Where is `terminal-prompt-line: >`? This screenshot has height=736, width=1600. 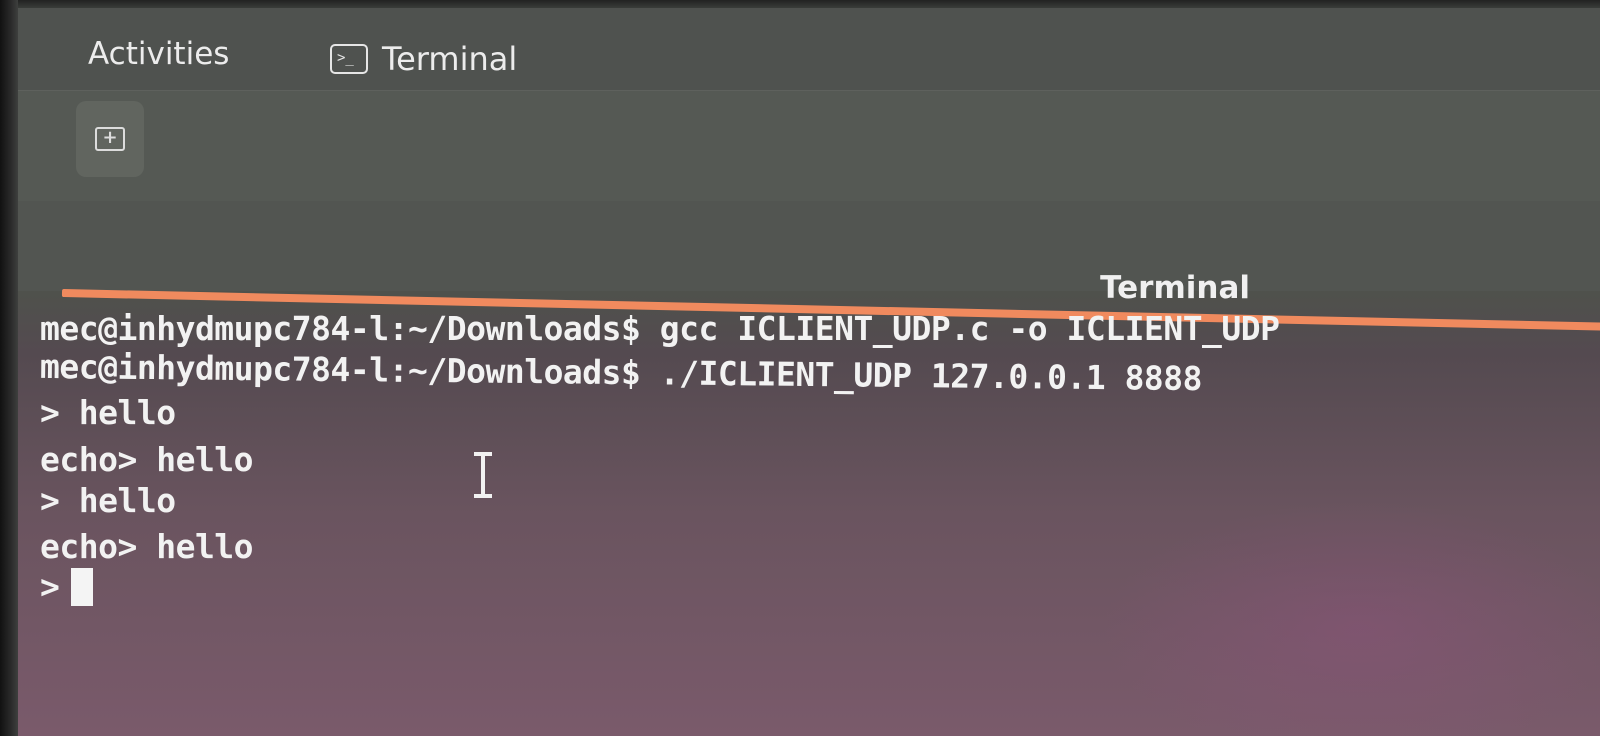
terminal-prompt-line: > is located at coordinates (67, 586).